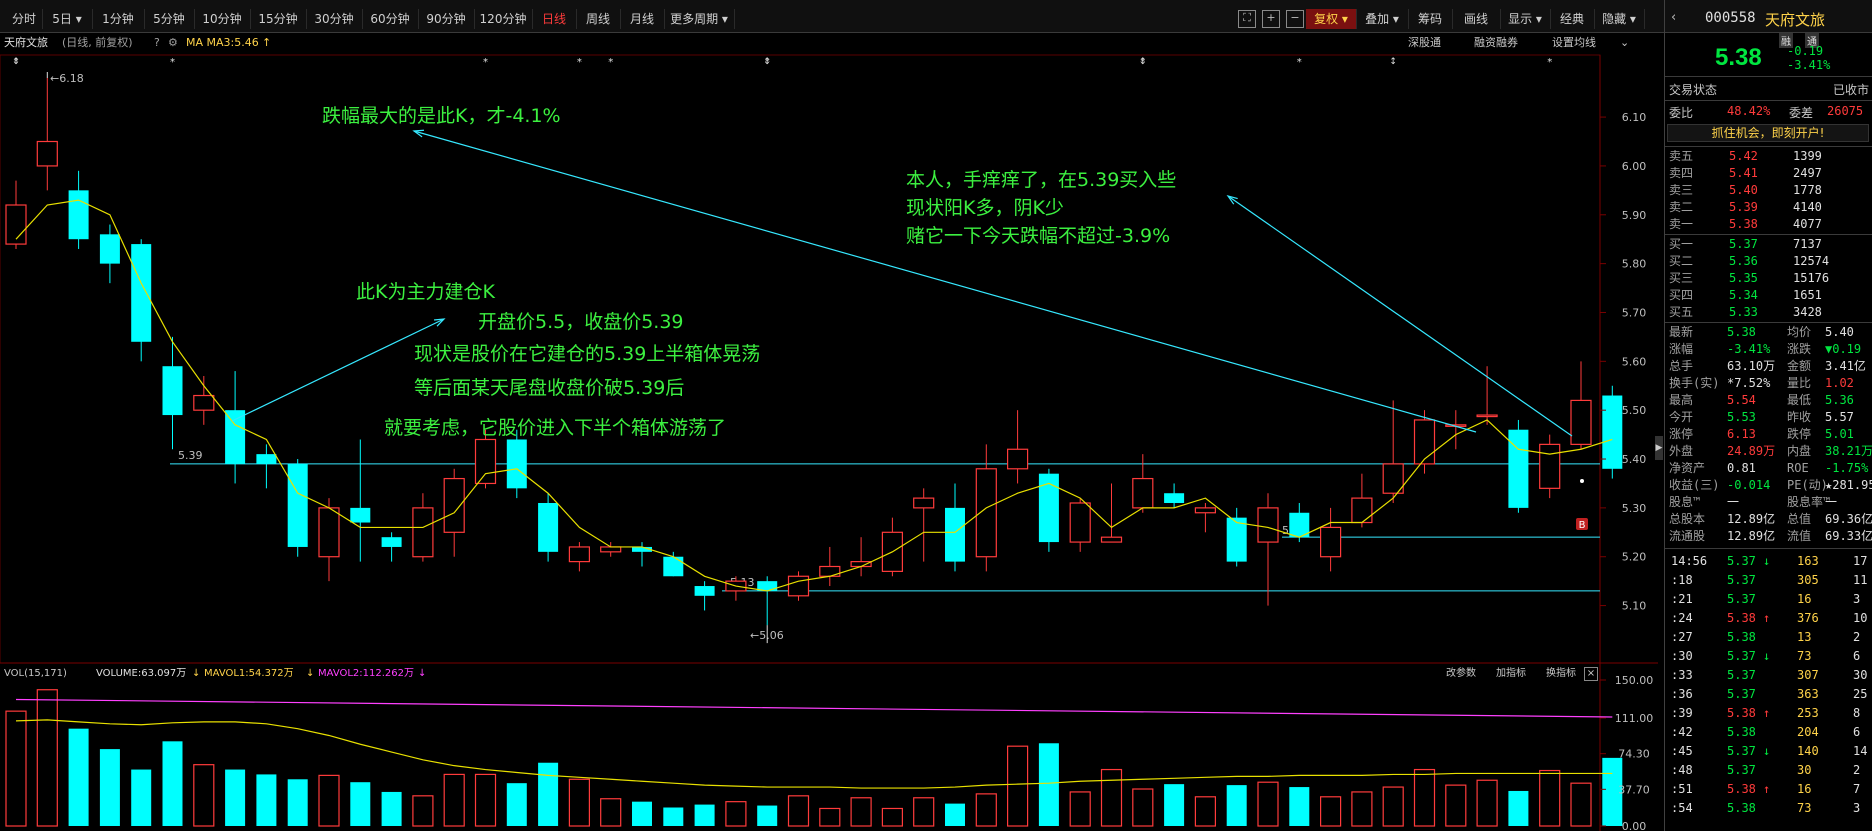  Describe the element at coordinates (1511, 674) in the screenshot. I see `vol-add-indicator: 加指标` at that location.